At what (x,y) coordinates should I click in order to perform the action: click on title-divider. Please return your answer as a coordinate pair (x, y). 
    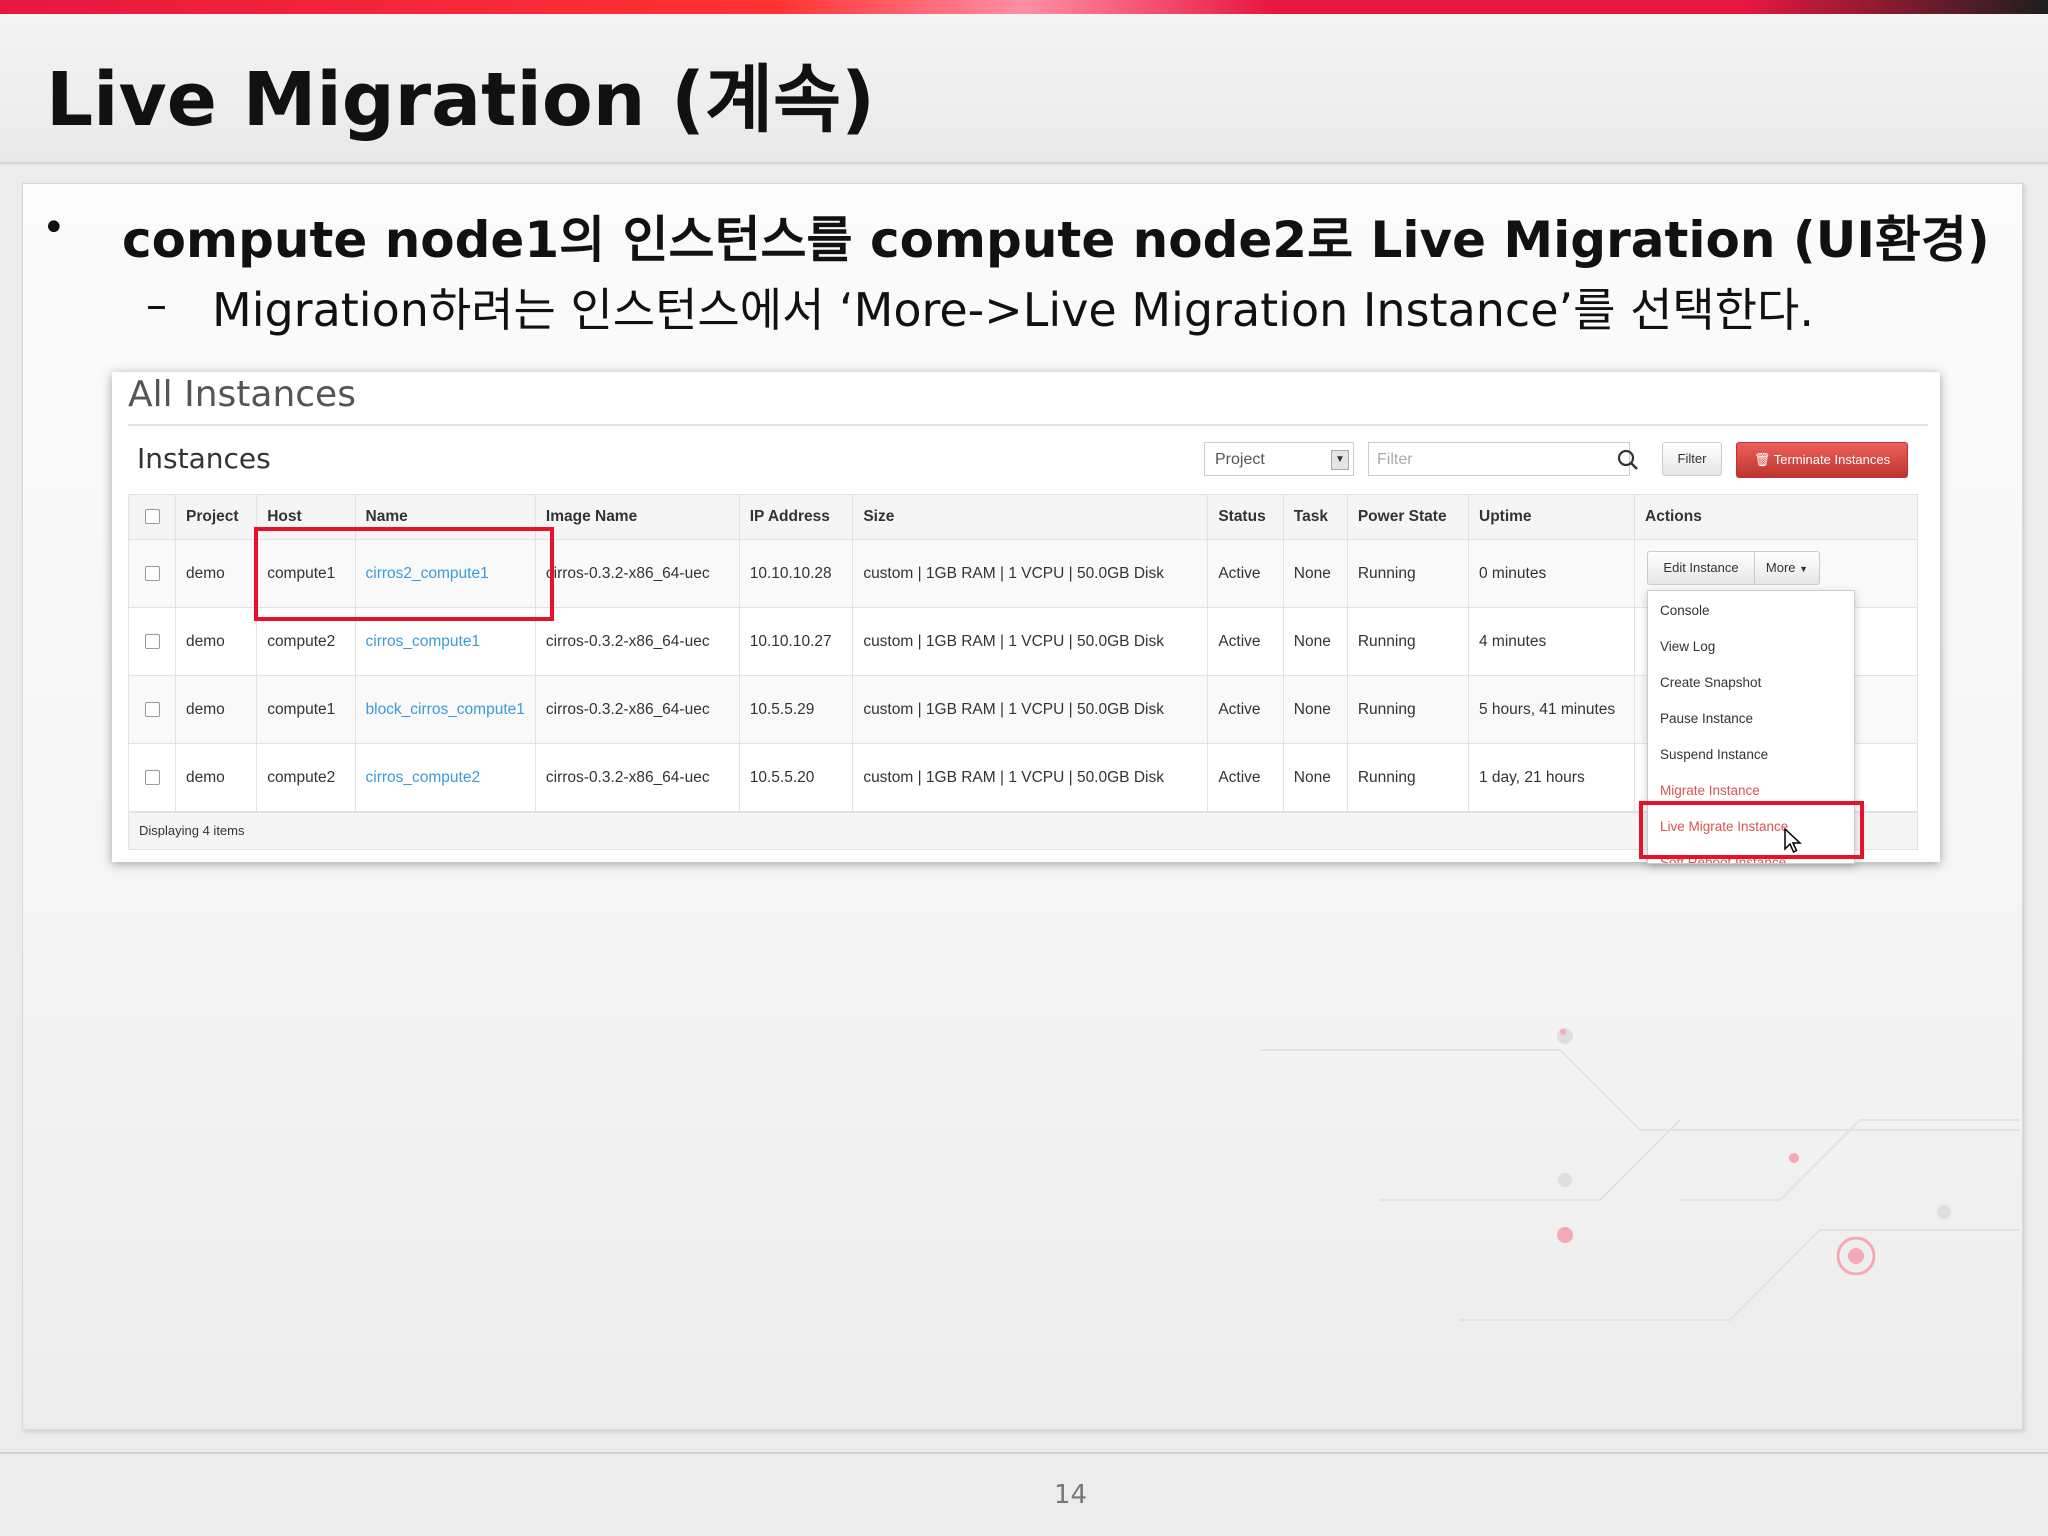
    Looking at the image, I should click on (1028, 425).